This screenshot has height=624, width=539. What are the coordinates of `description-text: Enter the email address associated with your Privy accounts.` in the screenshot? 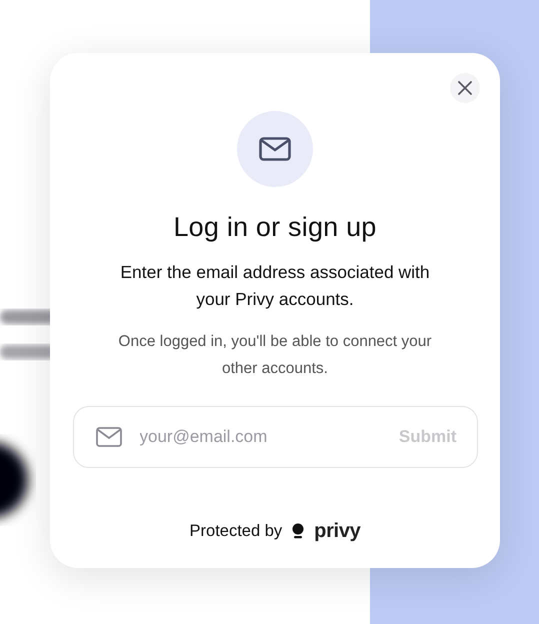 It's located at (275, 286).